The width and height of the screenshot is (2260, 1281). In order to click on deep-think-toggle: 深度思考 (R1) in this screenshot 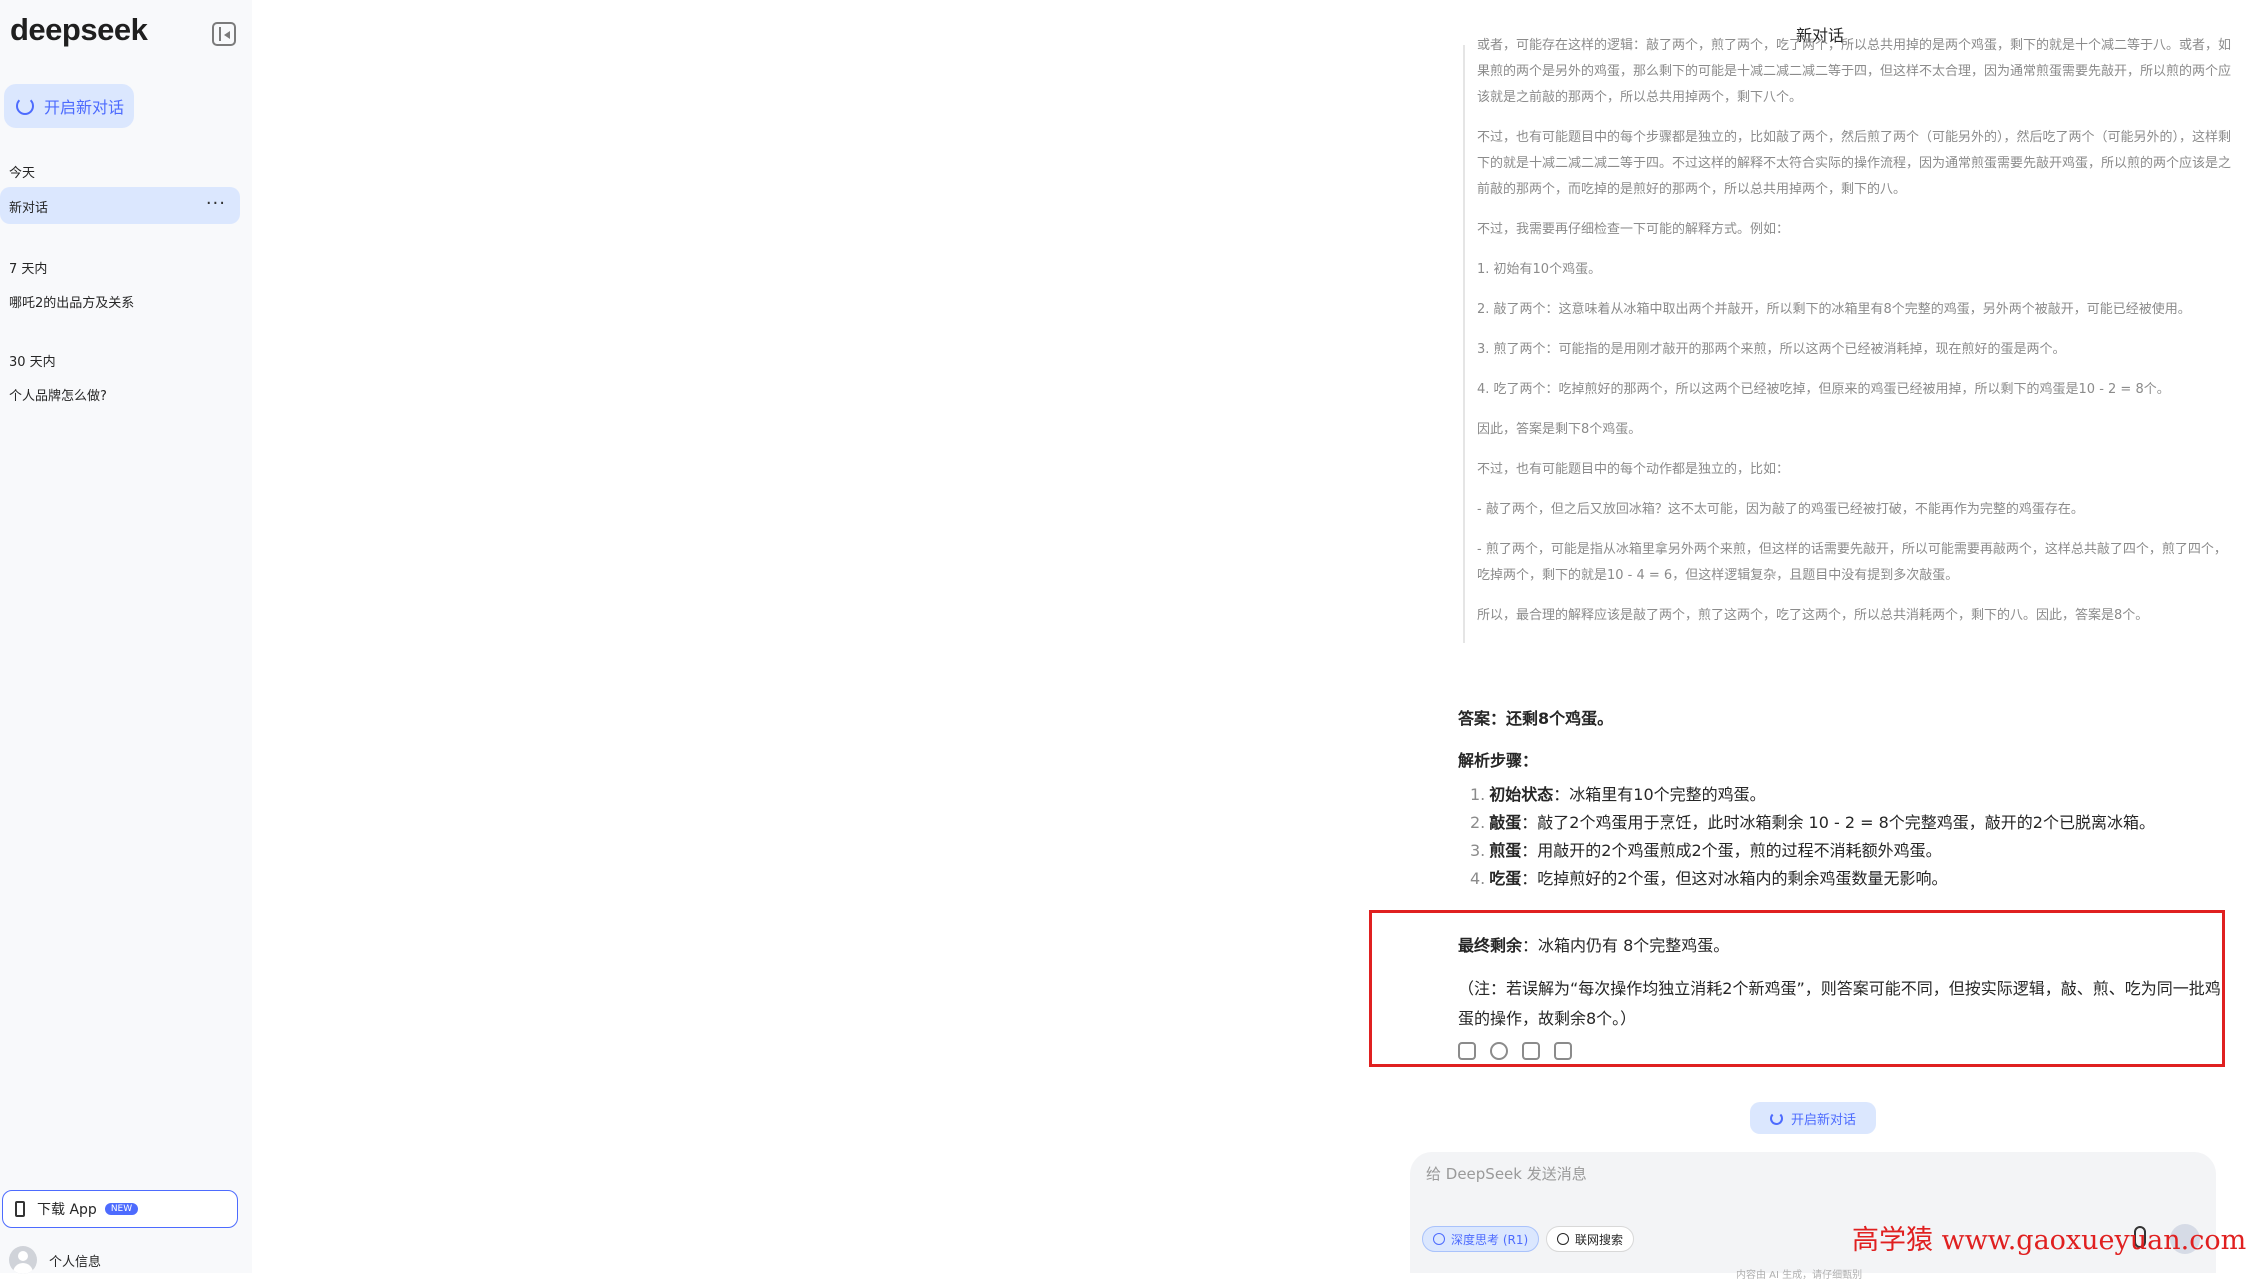, I will do `click(1481, 1239)`.